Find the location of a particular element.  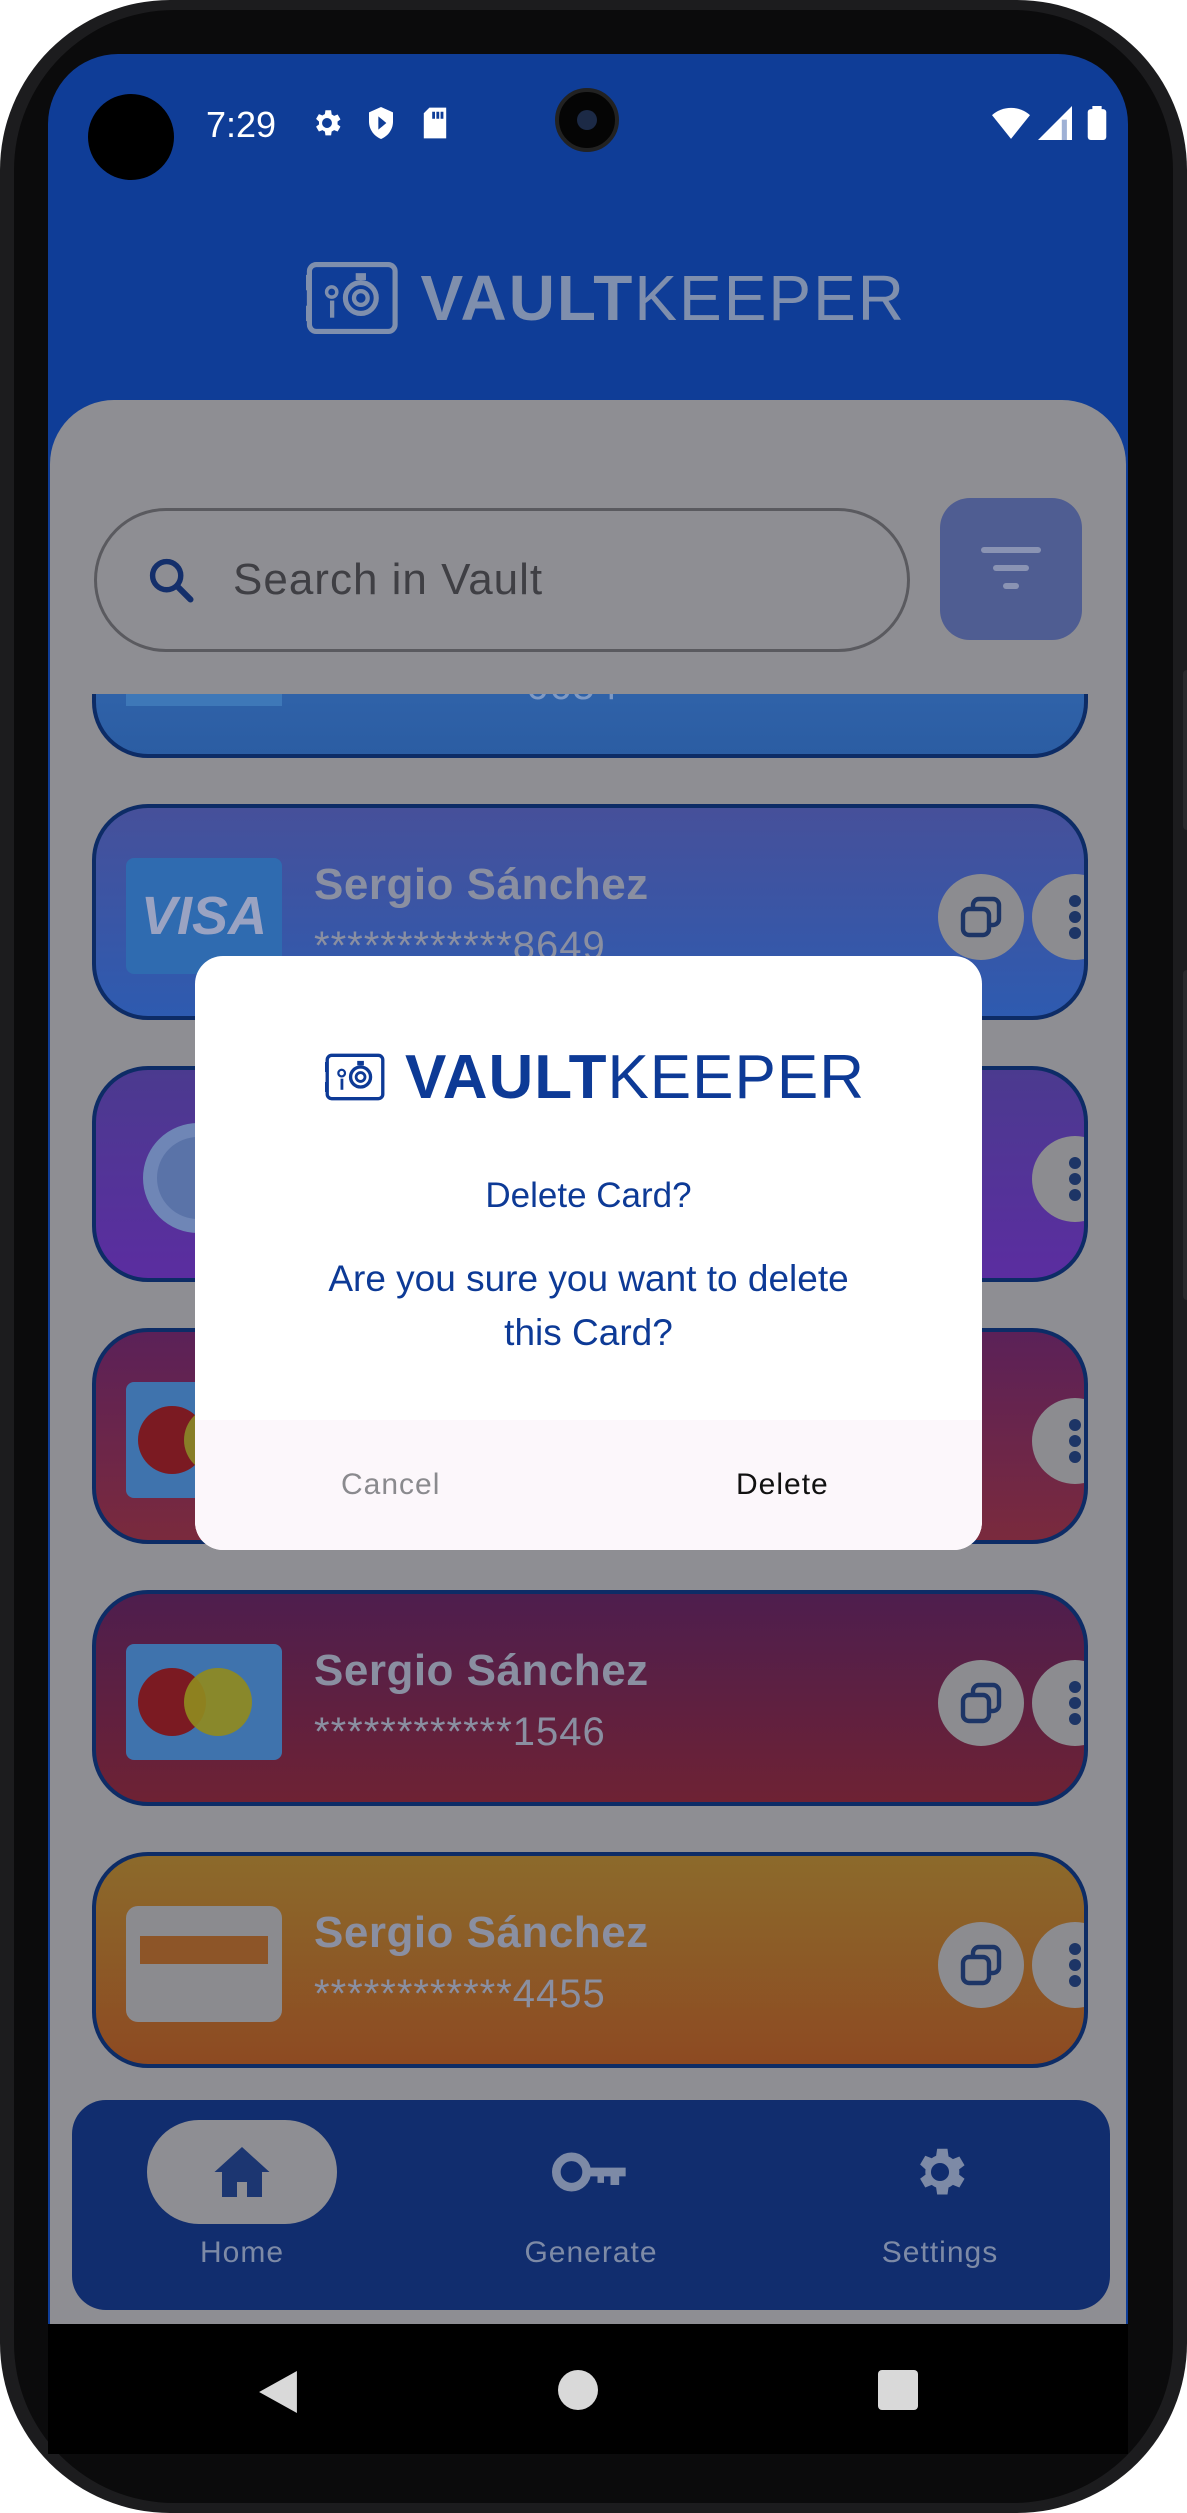

card-item: Sergio Sánchez ************1546 is located at coordinates (590, 1698).